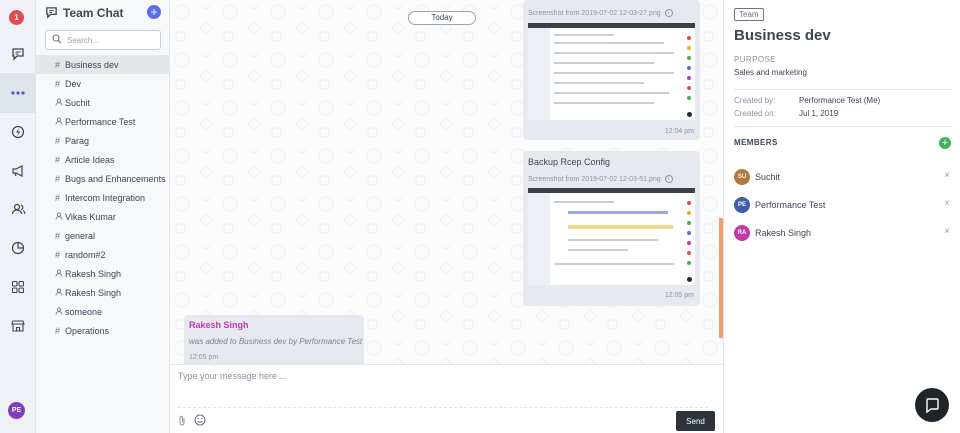  What do you see at coordinates (103, 140) in the screenshot?
I see `sidebar-item-channel: # Parag` at bounding box center [103, 140].